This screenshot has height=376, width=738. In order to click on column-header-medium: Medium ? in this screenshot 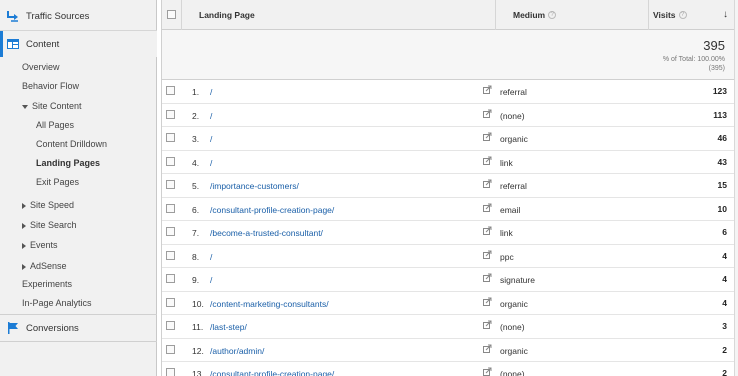, I will do `click(535, 15)`.